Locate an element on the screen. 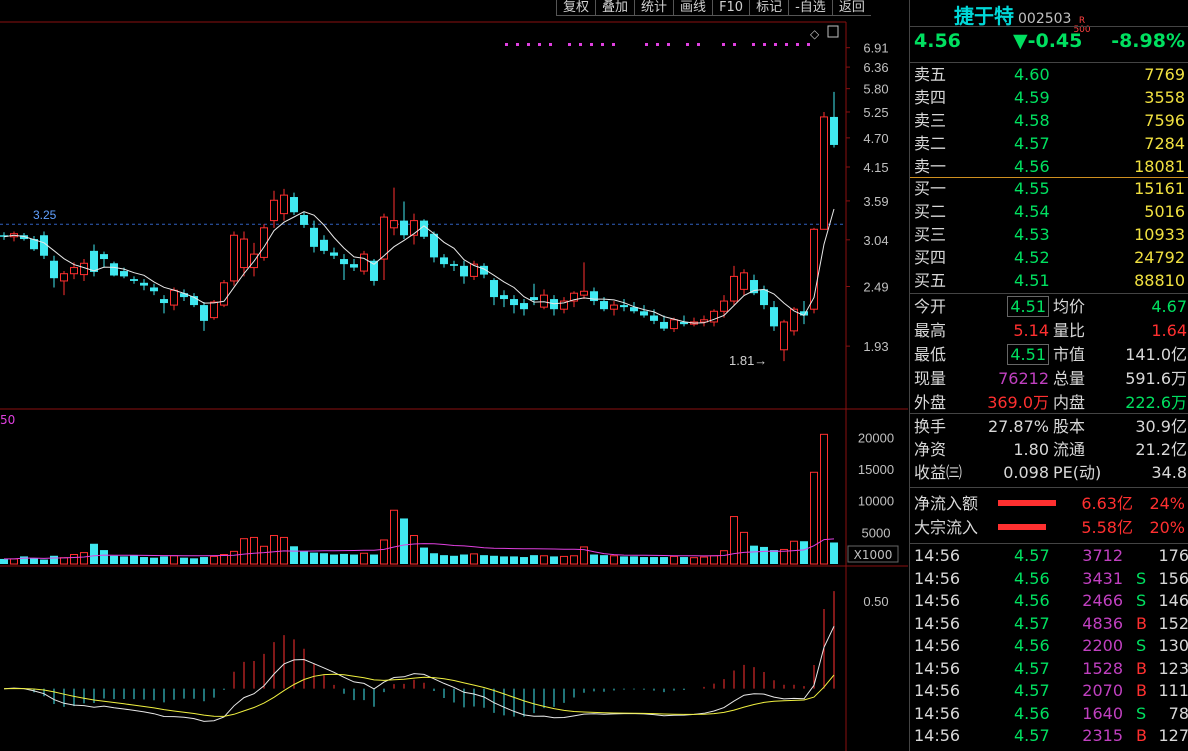 This screenshot has width=1188, height=751. stat-value: 4.51 is located at coordinates (1028, 354).